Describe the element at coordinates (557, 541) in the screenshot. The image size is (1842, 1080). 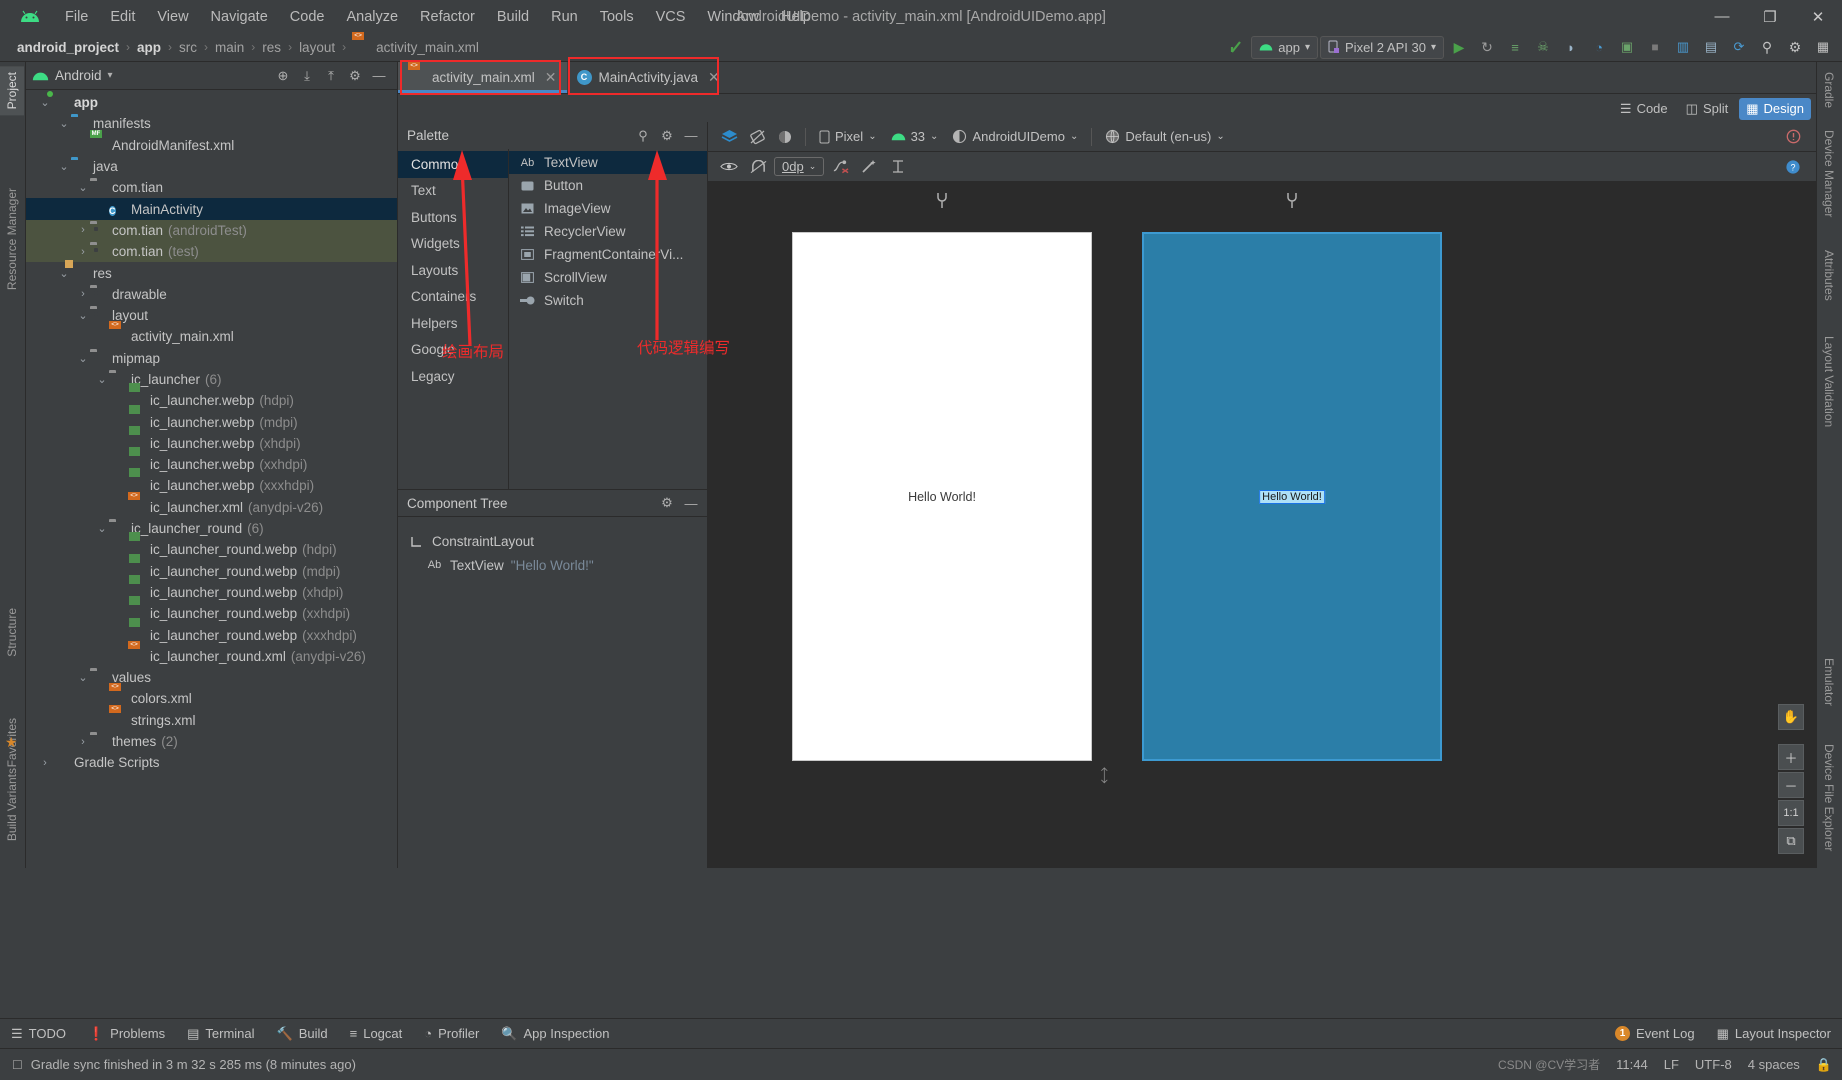
I see `component-tree-row-constraintlayout: ConstraintLayout` at that location.